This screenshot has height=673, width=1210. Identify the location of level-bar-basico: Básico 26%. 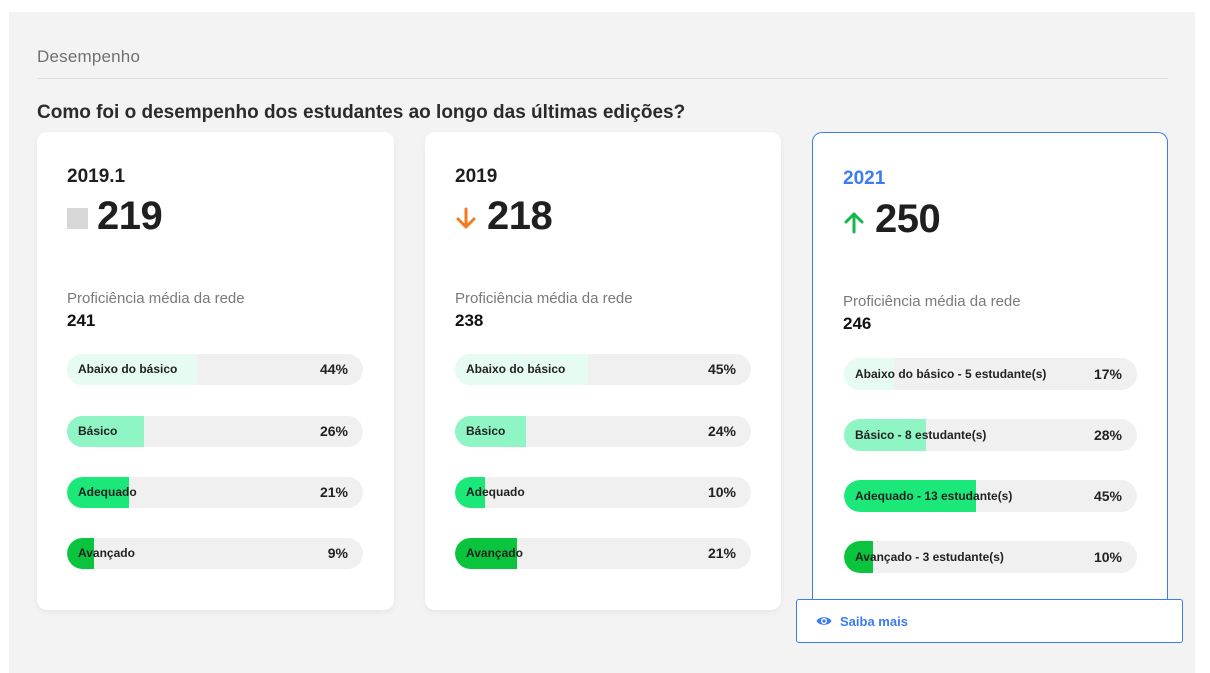
(215, 431).